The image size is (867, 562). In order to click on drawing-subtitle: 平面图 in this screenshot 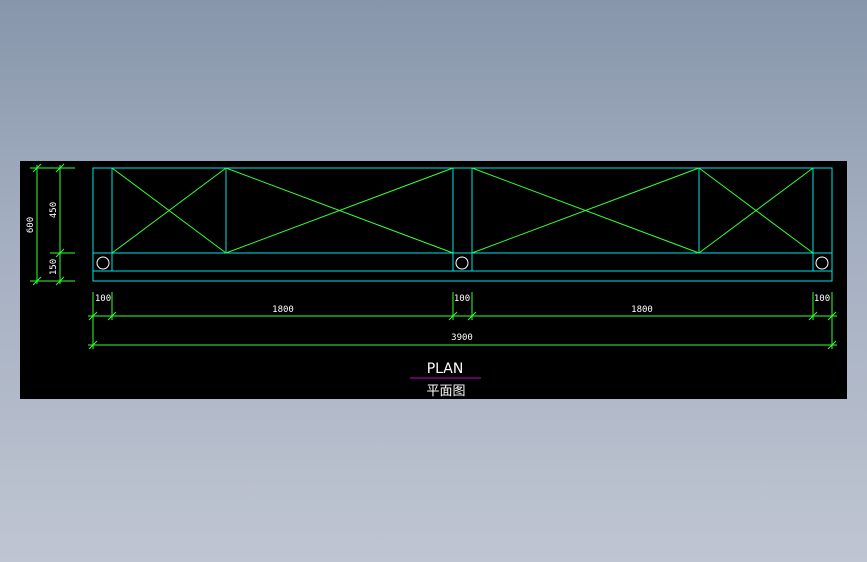, I will do `click(445, 391)`.